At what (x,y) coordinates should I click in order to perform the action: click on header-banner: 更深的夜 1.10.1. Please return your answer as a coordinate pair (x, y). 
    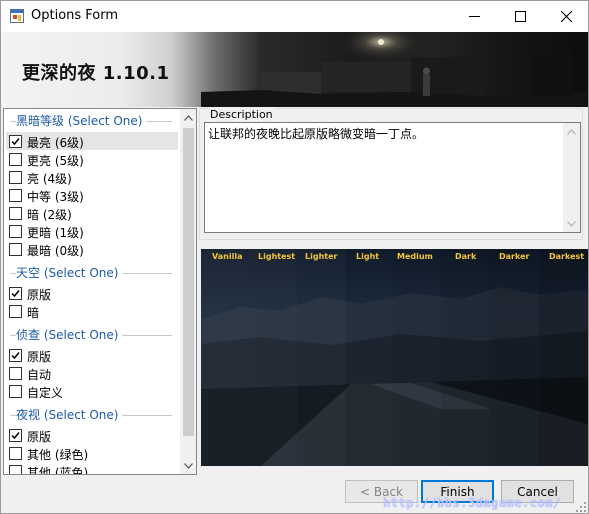
    Looking at the image, I should click on (294, 69).